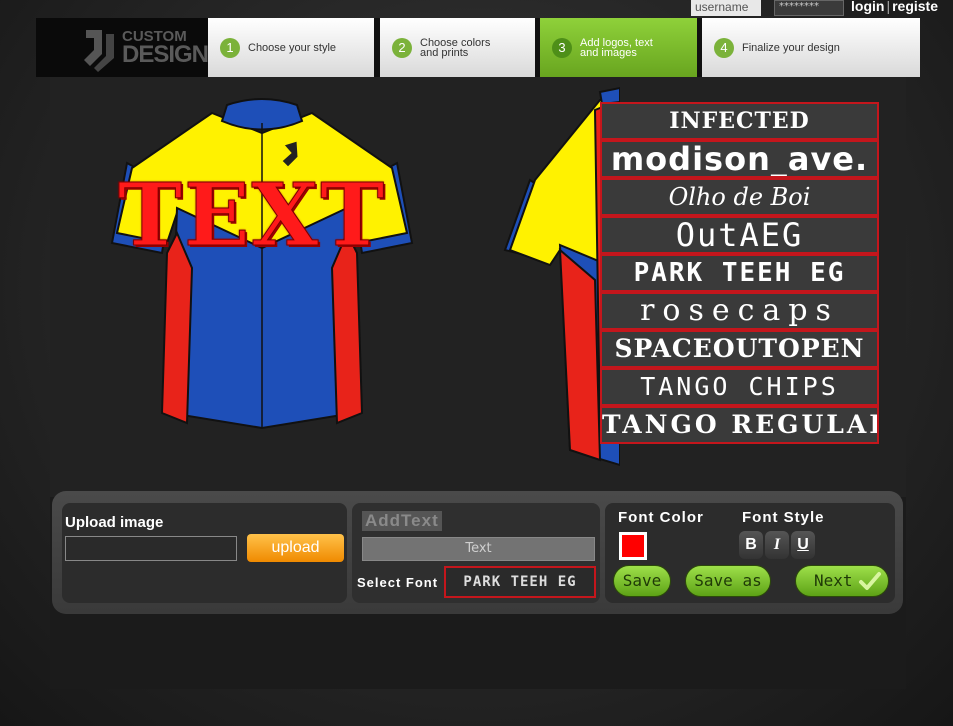 The image size is (953, 726). Describe the element at coordinates (867, 7) in the screenshot. I see `login-link: login` at that location.